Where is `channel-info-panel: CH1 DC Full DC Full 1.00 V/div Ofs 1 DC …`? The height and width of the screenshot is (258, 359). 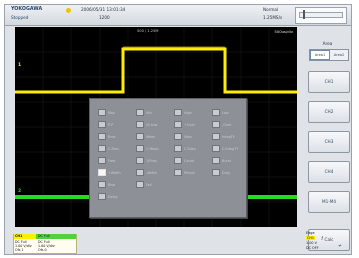
channel-info-panel: CH1 DC Full DC Full 1.00 V/div Ofs 1 DC … is located at coordinates (45, 244).